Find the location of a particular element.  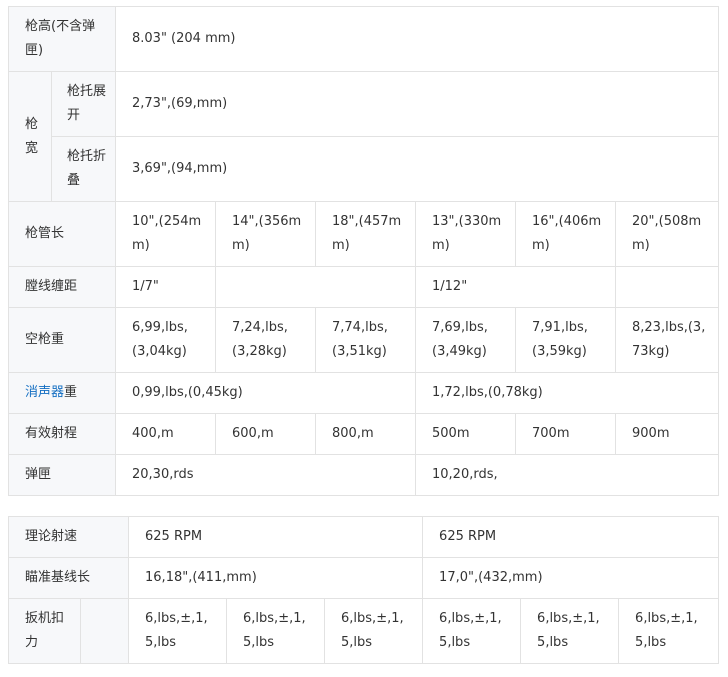

effective-range-label: 有效射程 is located at coordinates (62, 434).